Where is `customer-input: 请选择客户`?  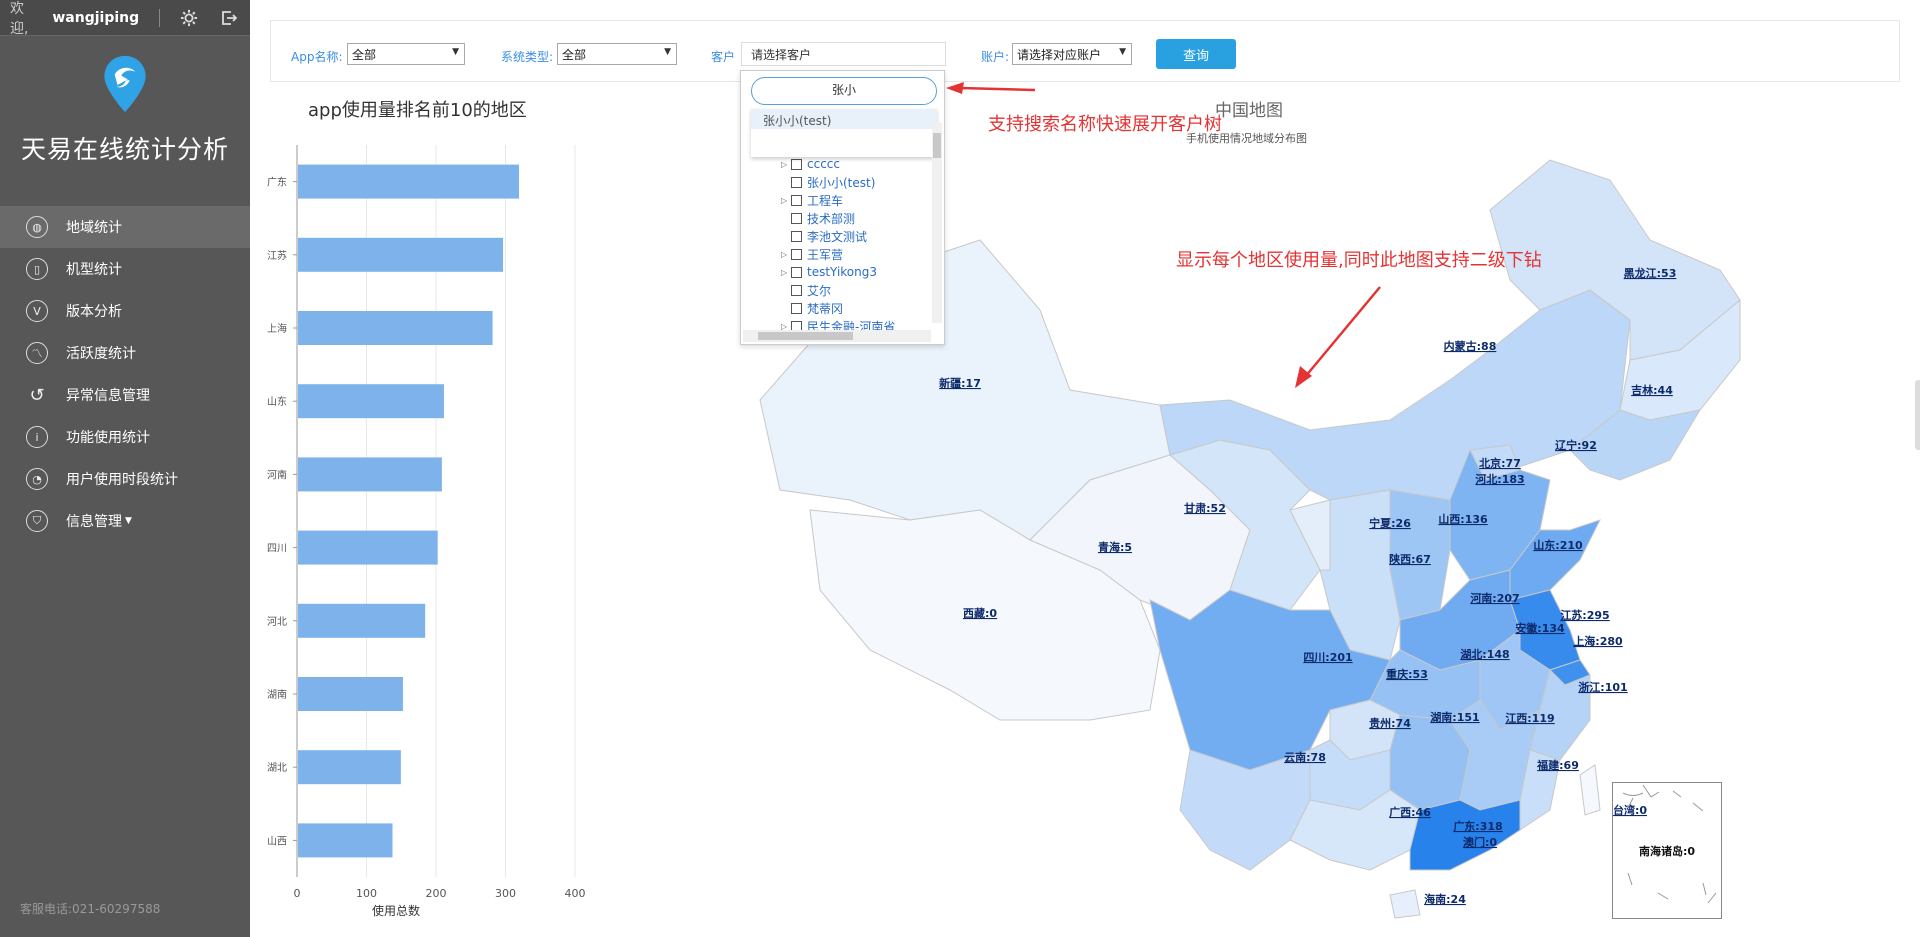
customer-input: 请选择客户 is located at coordinates (843, 54).